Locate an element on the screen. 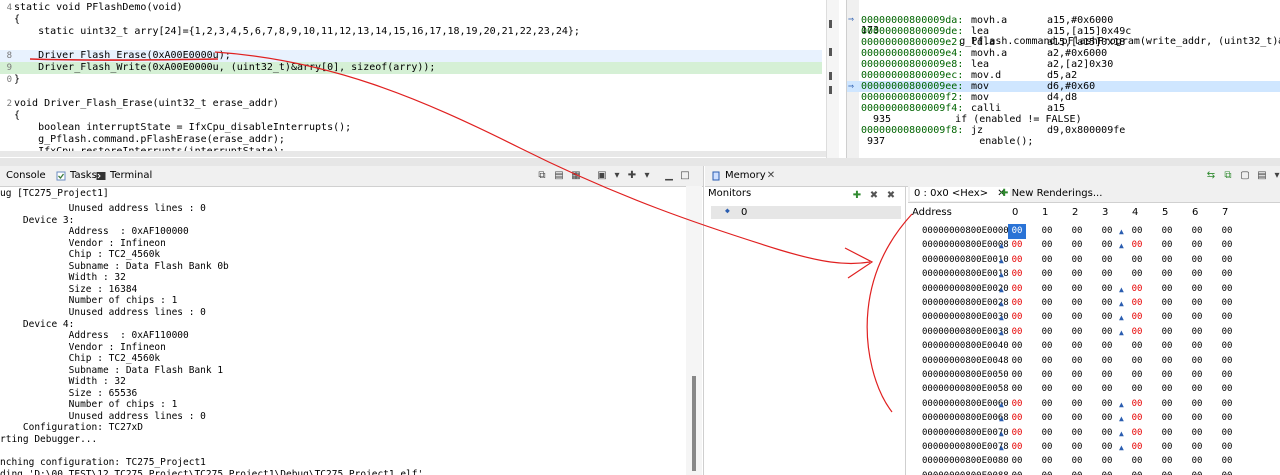  memory-row: 00000000800E0020 00 ▲ 00 00 00 00 ▲ 00 00 00 is located at coordinates (1094, 289).